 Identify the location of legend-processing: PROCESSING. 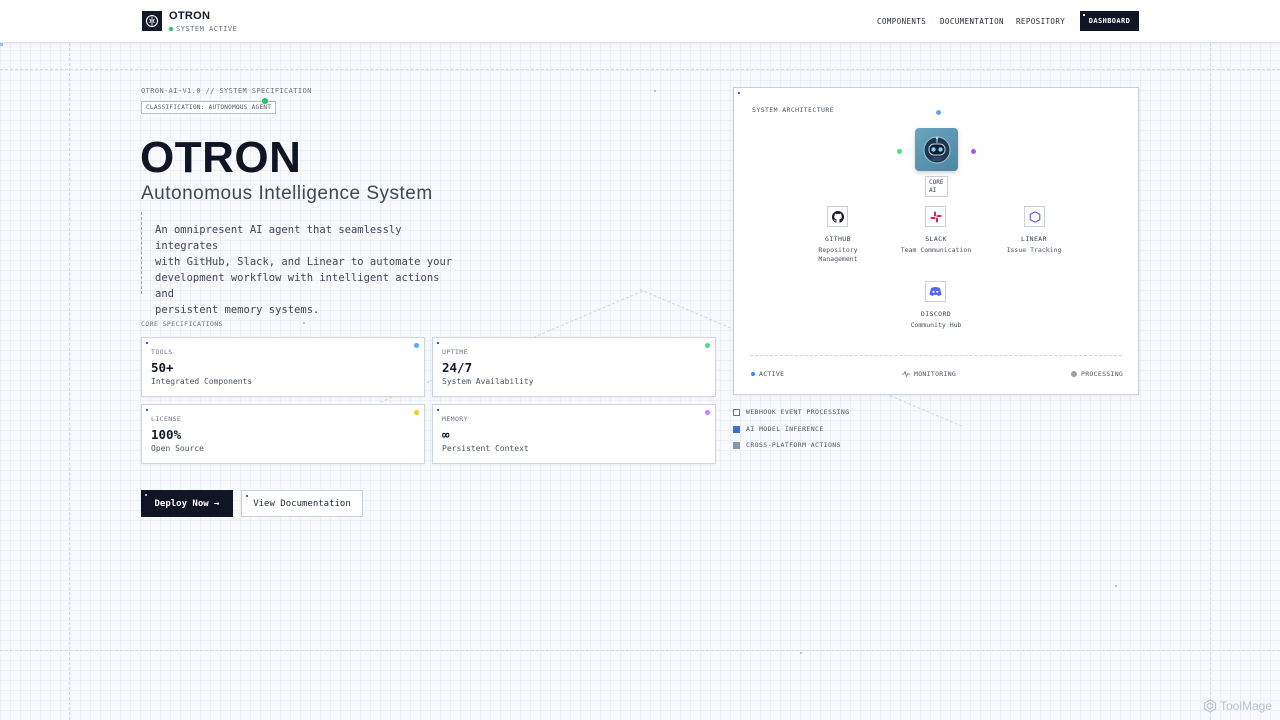
(1097, 374).